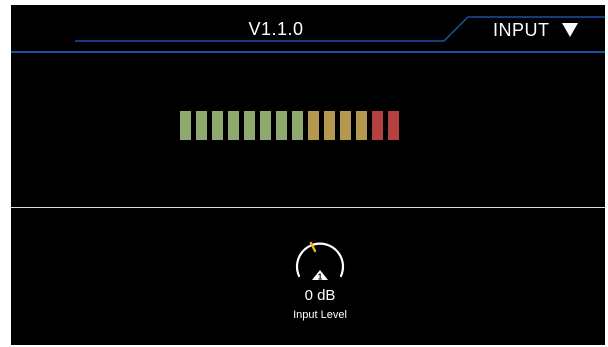 This screenshot has height=347, width=608. I want to click on section-divider, so click(308, 207).